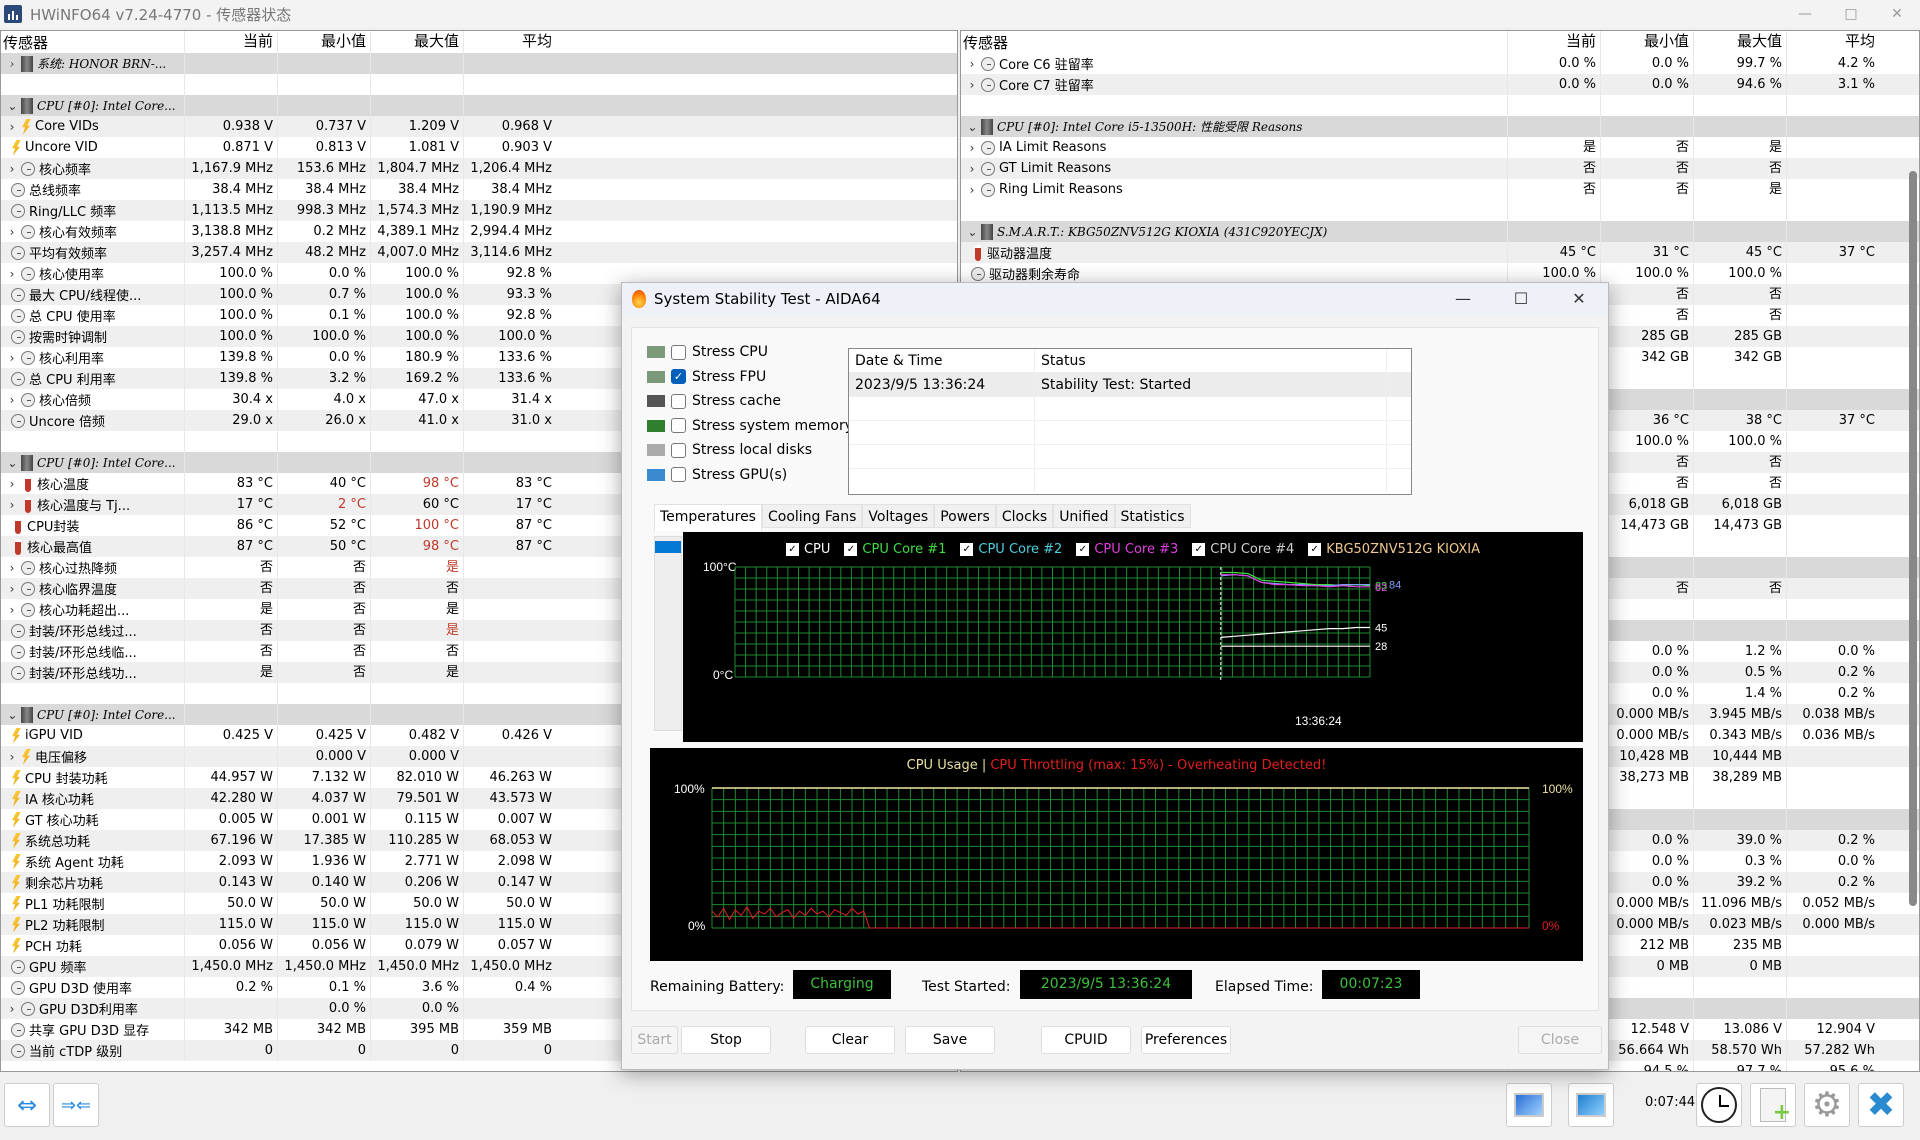 This screenshot has width=1920, height=1140. Describe the element at coordinates (708, 517) in the screenshot. I see `tab-temperatures: Temperatures` at that location.